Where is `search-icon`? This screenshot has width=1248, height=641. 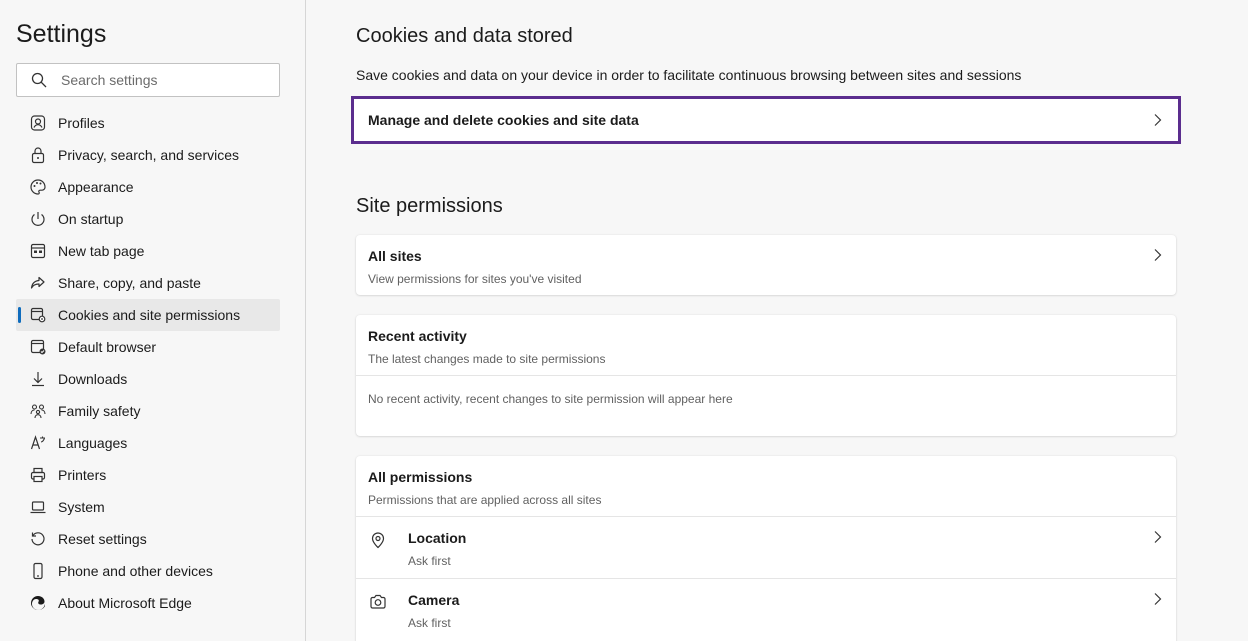 search-icon is located at coordinates (39, 80).